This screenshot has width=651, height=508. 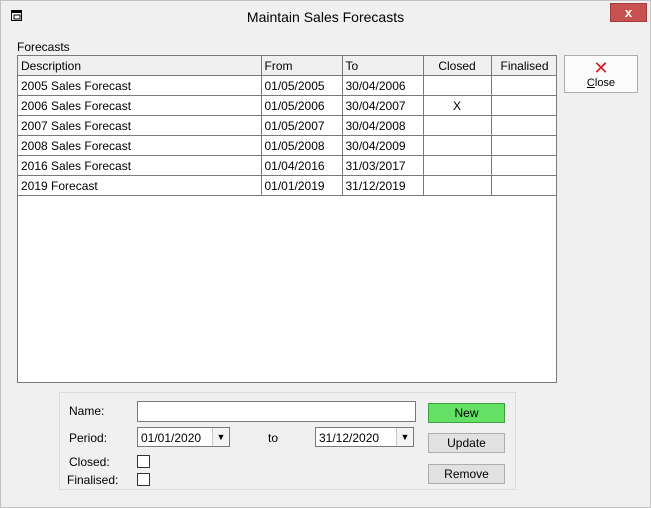 I want to click on window-close-button: x, so click(x=628, y=12).